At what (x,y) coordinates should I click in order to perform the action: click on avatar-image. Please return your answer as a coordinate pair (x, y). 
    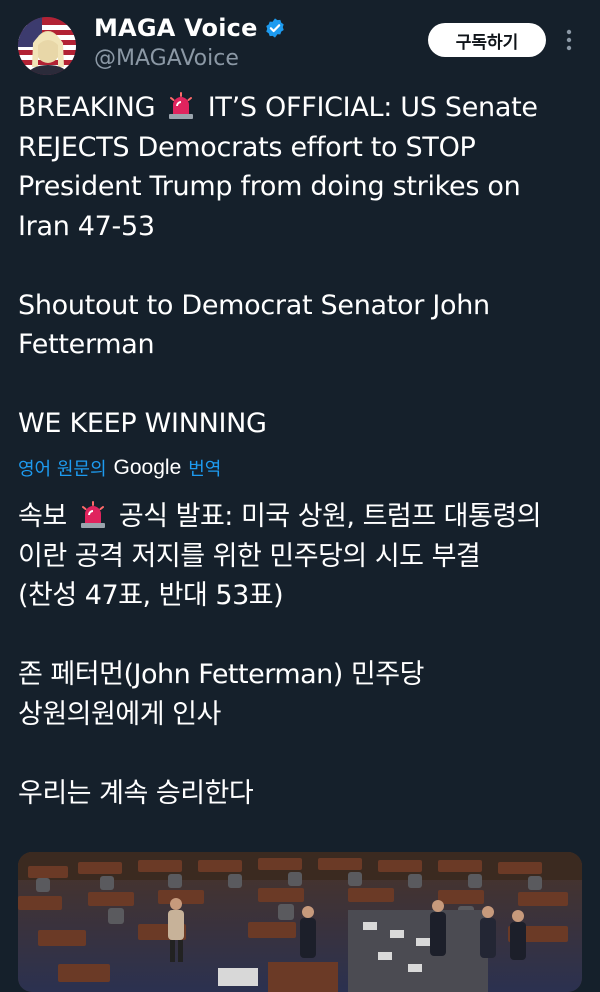
    Looking at the image, I should click on (47, 46).